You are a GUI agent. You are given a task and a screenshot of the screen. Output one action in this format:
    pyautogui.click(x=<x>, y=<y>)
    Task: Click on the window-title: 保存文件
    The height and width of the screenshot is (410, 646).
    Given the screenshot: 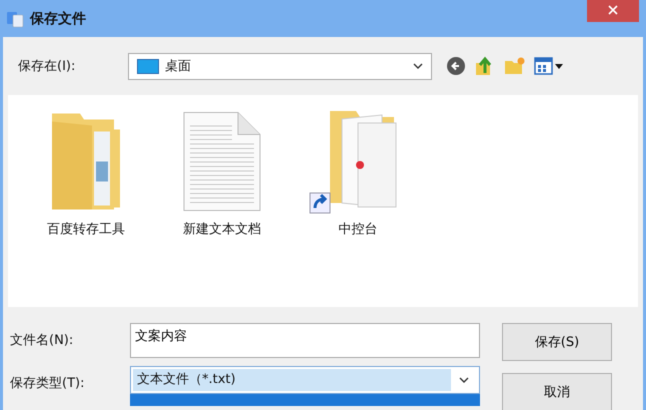 What is the action you would take?
    pyautogui.click(x=58, y=19)
    